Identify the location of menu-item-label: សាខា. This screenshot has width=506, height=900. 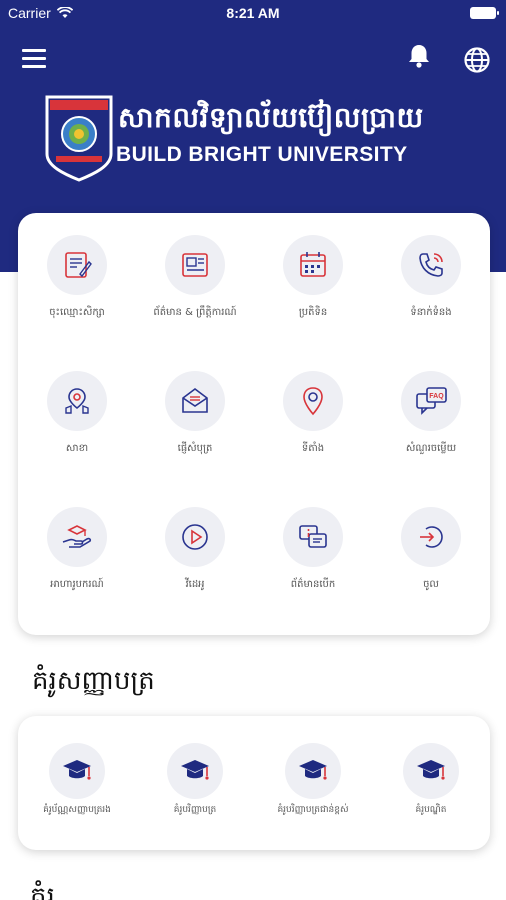
(77, 448).